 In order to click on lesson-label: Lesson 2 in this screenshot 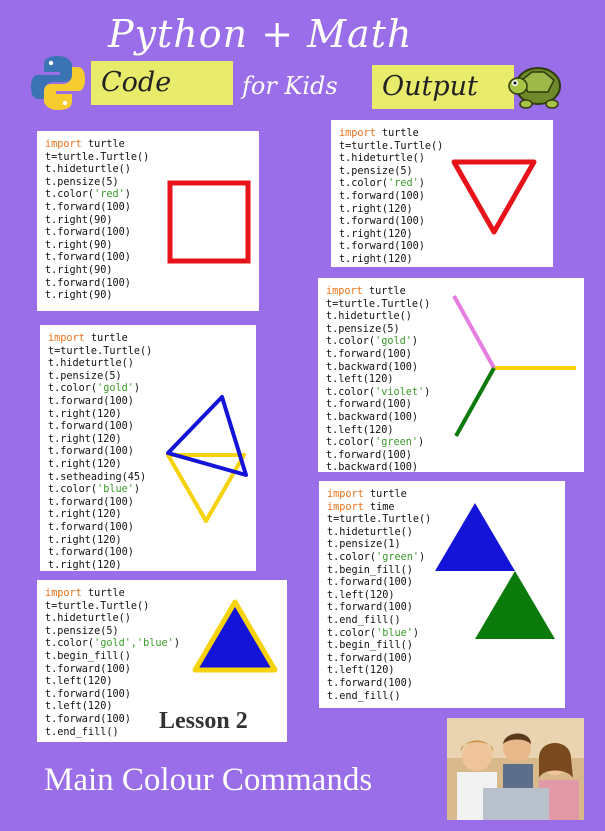, I will do `click(203, 721)`.